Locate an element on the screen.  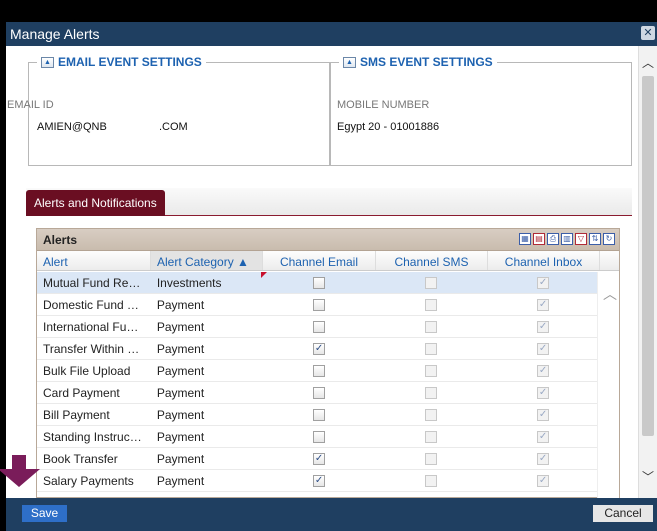
table-row: International Fund... Payment ✓ is located at coordinates (318, 327).